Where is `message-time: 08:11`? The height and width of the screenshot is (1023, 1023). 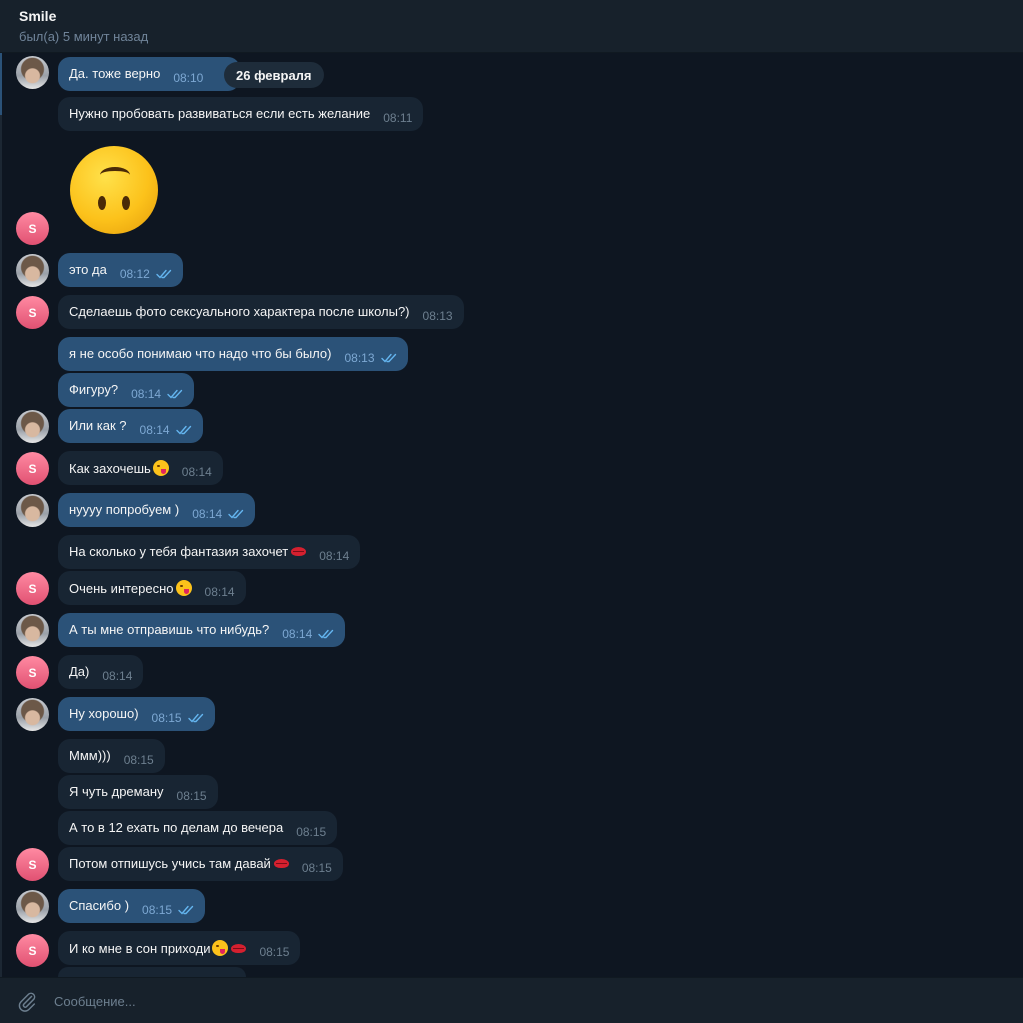 message-time: 08:11 is located at coordinates (398, 118).